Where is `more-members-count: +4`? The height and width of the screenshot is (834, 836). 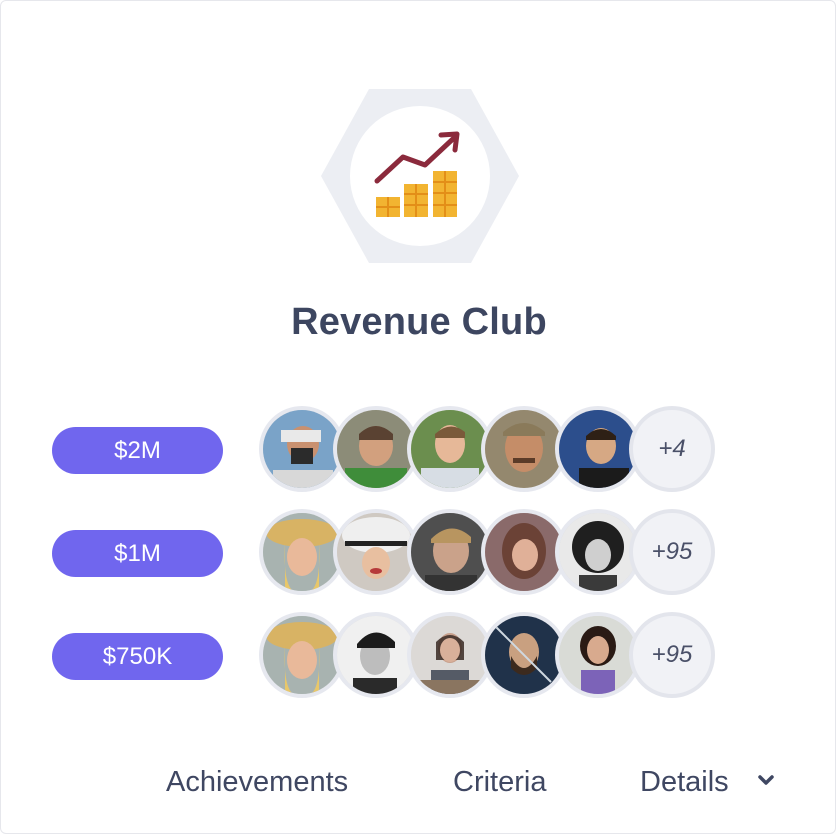
more-members-count: +4 is located at coordinates (672, 449).